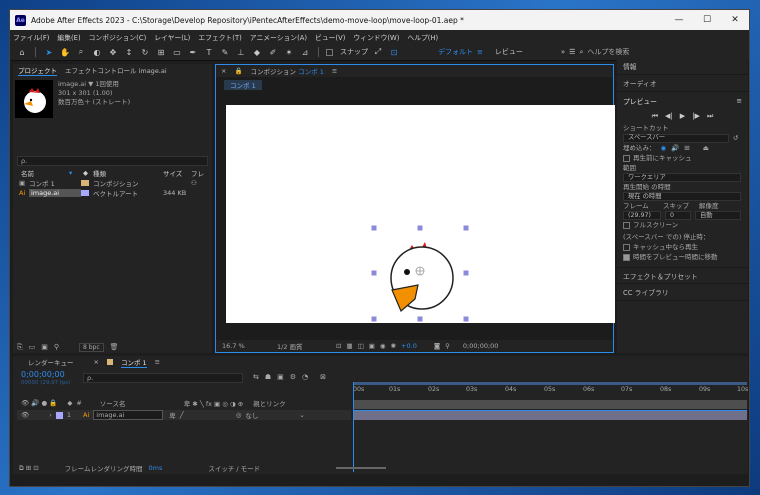 The width and height of the screenshot is (760, 495). I want to click on col-frame: フレ, so click(197, 173).